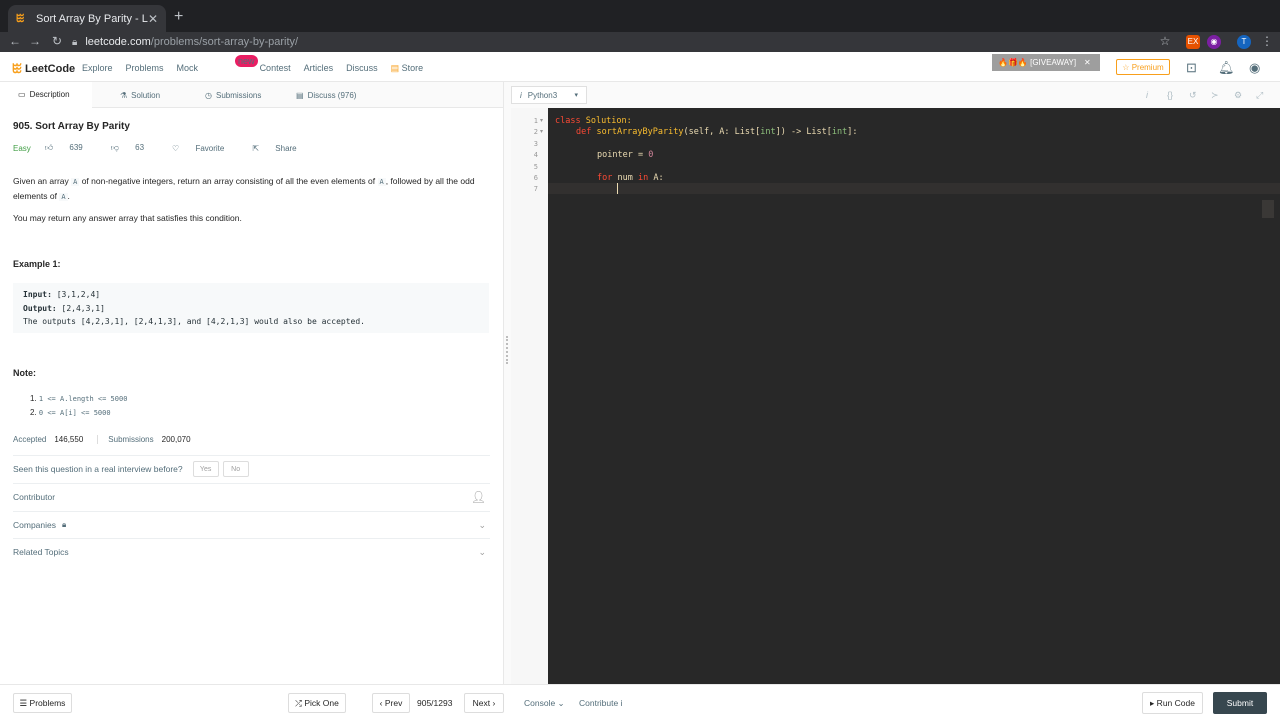  Describe the element at coordinates (1170, 95) in the screenshot. I see `braces-icon: {}` at that location.